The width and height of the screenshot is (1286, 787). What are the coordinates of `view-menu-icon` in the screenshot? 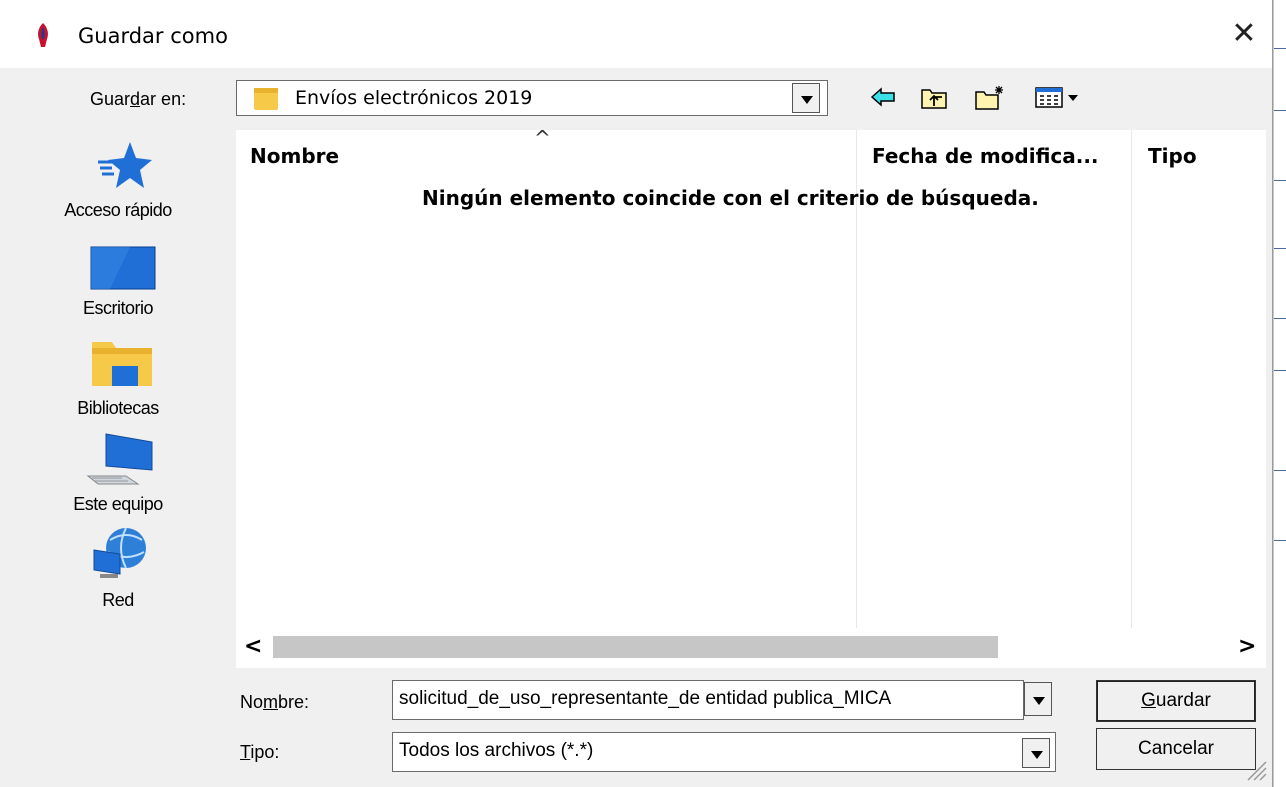 It's located at (1058, 97).